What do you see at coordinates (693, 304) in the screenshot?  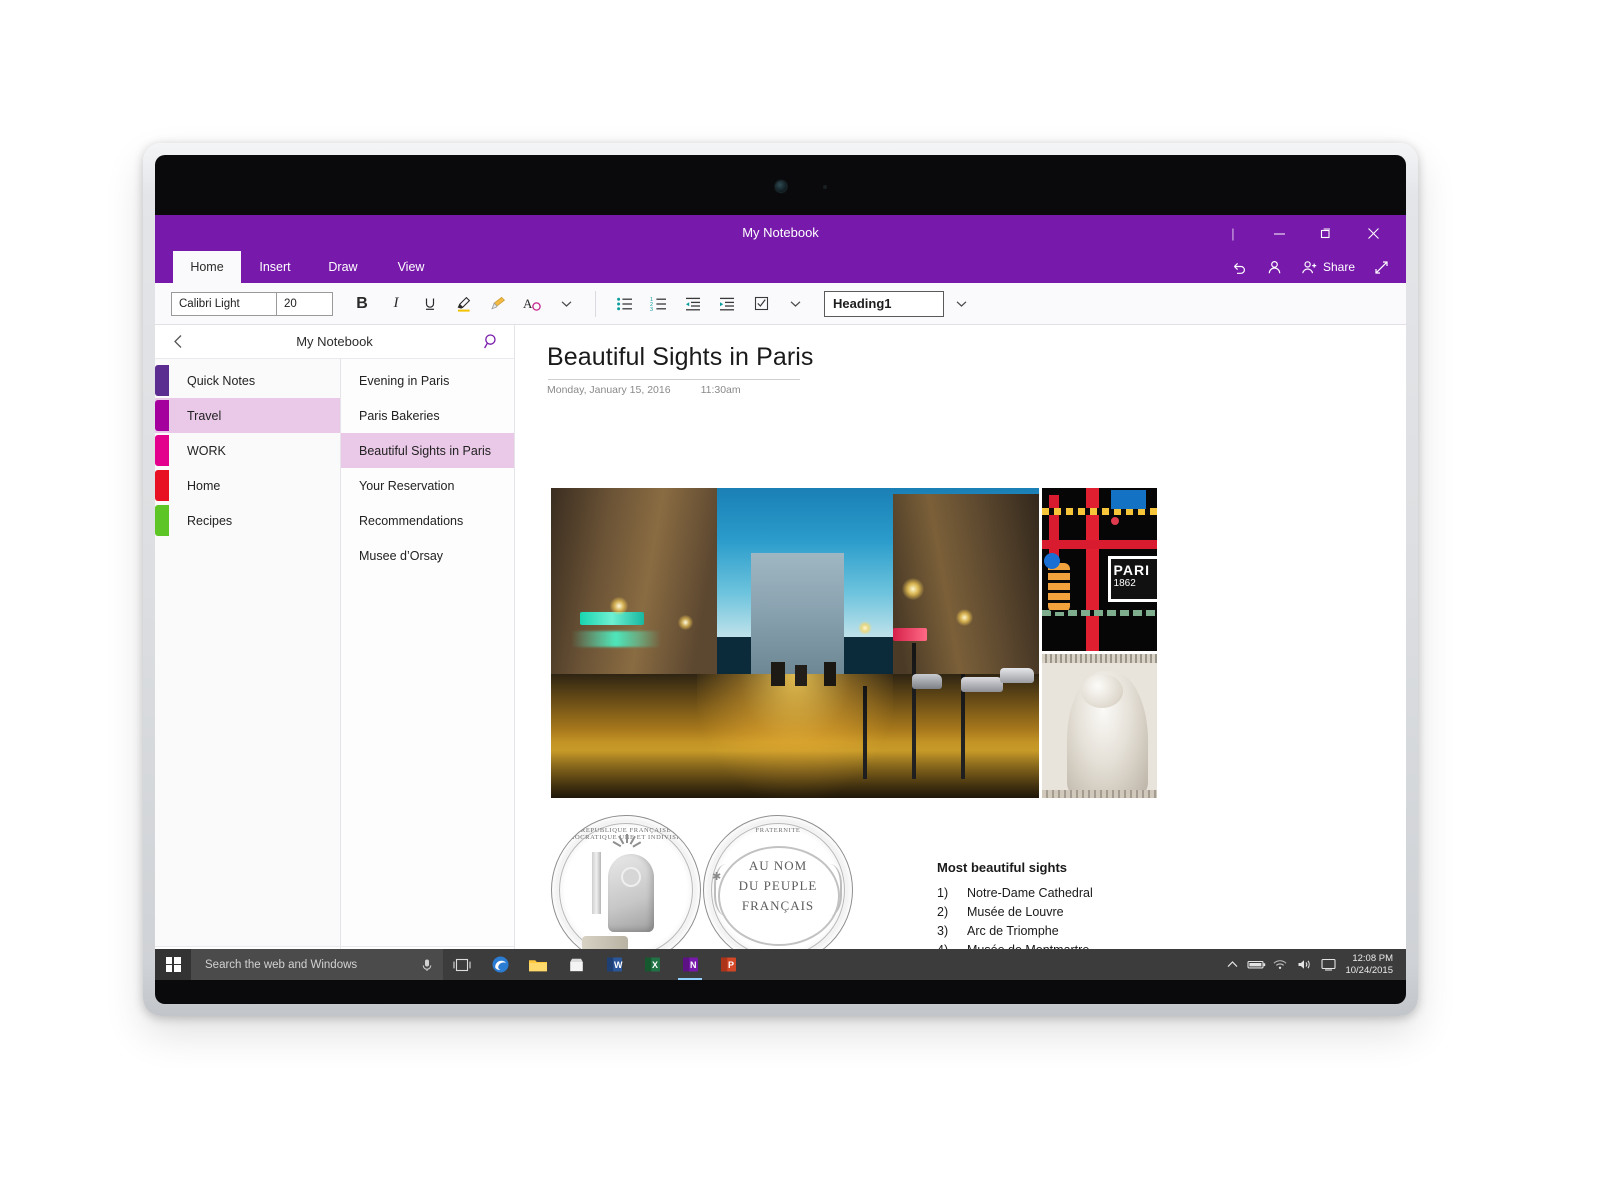 I see `decrease-indent-button` at bounding box center [693, 304].